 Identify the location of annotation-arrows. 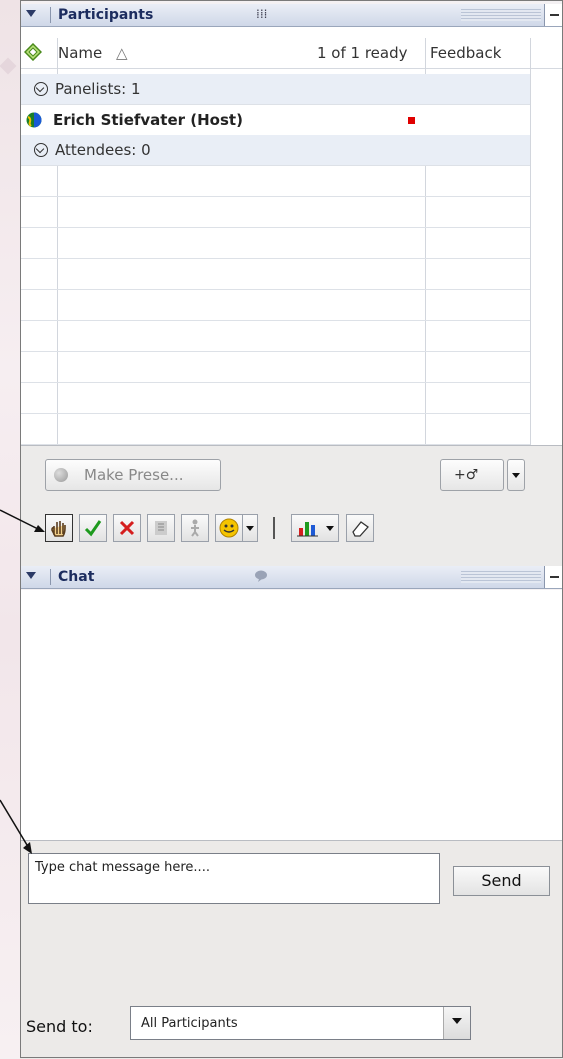
(22, 681).